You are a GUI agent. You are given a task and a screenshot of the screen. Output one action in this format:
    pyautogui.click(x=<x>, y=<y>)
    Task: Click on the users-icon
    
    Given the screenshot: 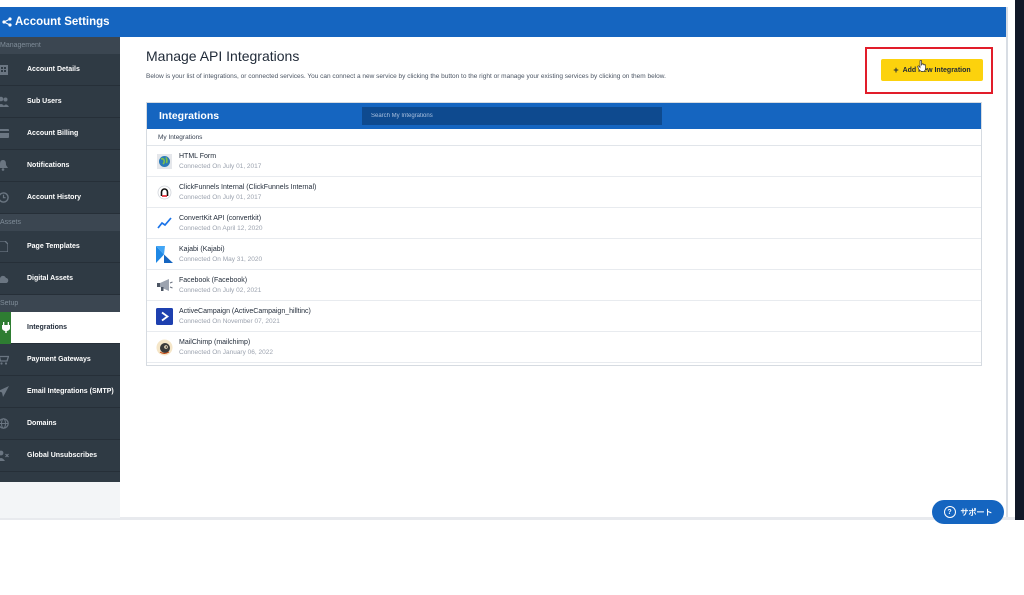 What is the action you would take?
    pyautogui.click(x=5, y=102)
    